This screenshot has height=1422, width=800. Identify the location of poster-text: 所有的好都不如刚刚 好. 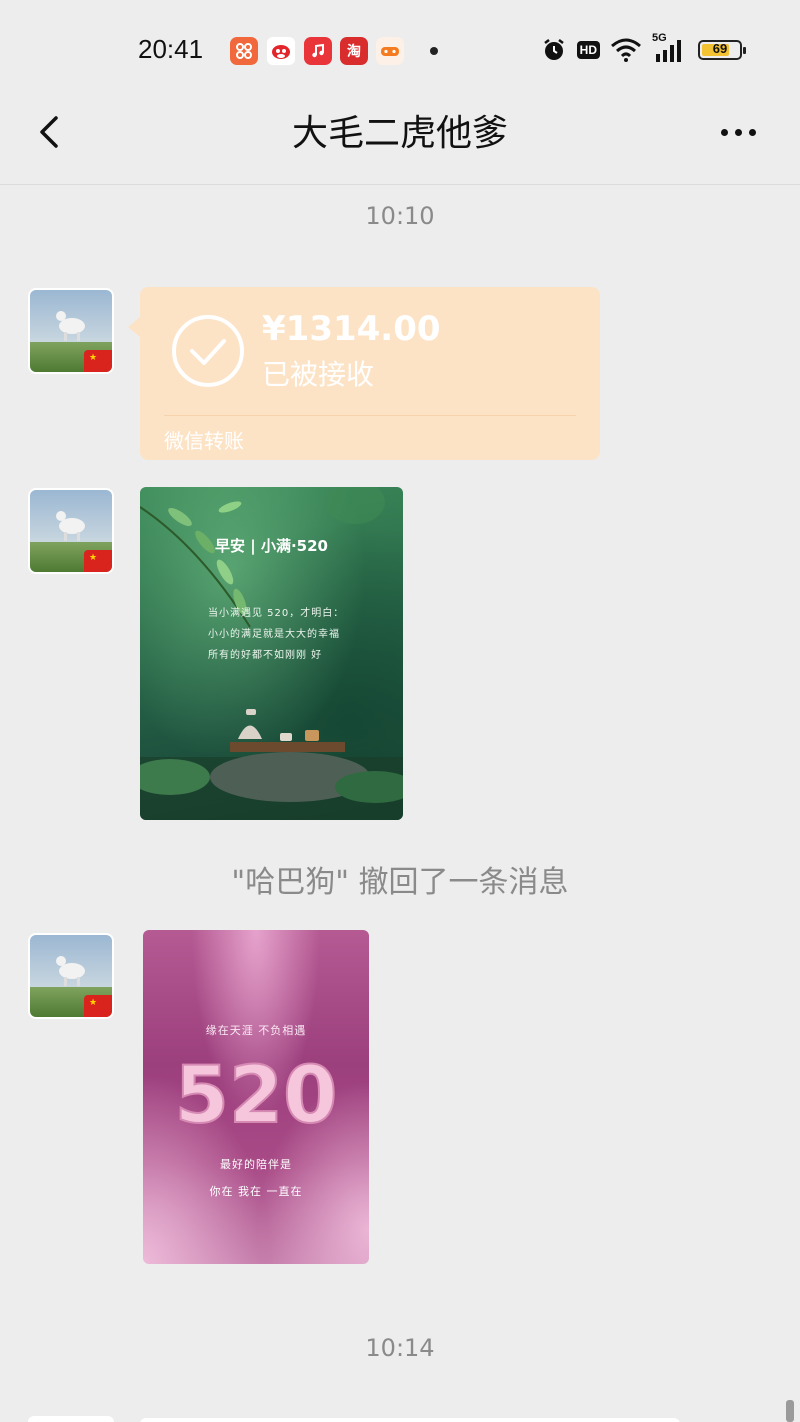
(265, 655).